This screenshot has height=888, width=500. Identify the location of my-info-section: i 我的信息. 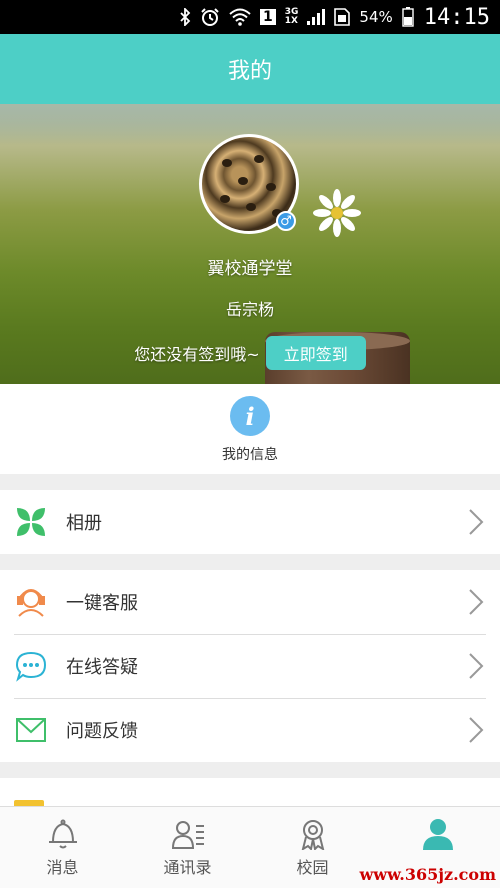
(250, 429).